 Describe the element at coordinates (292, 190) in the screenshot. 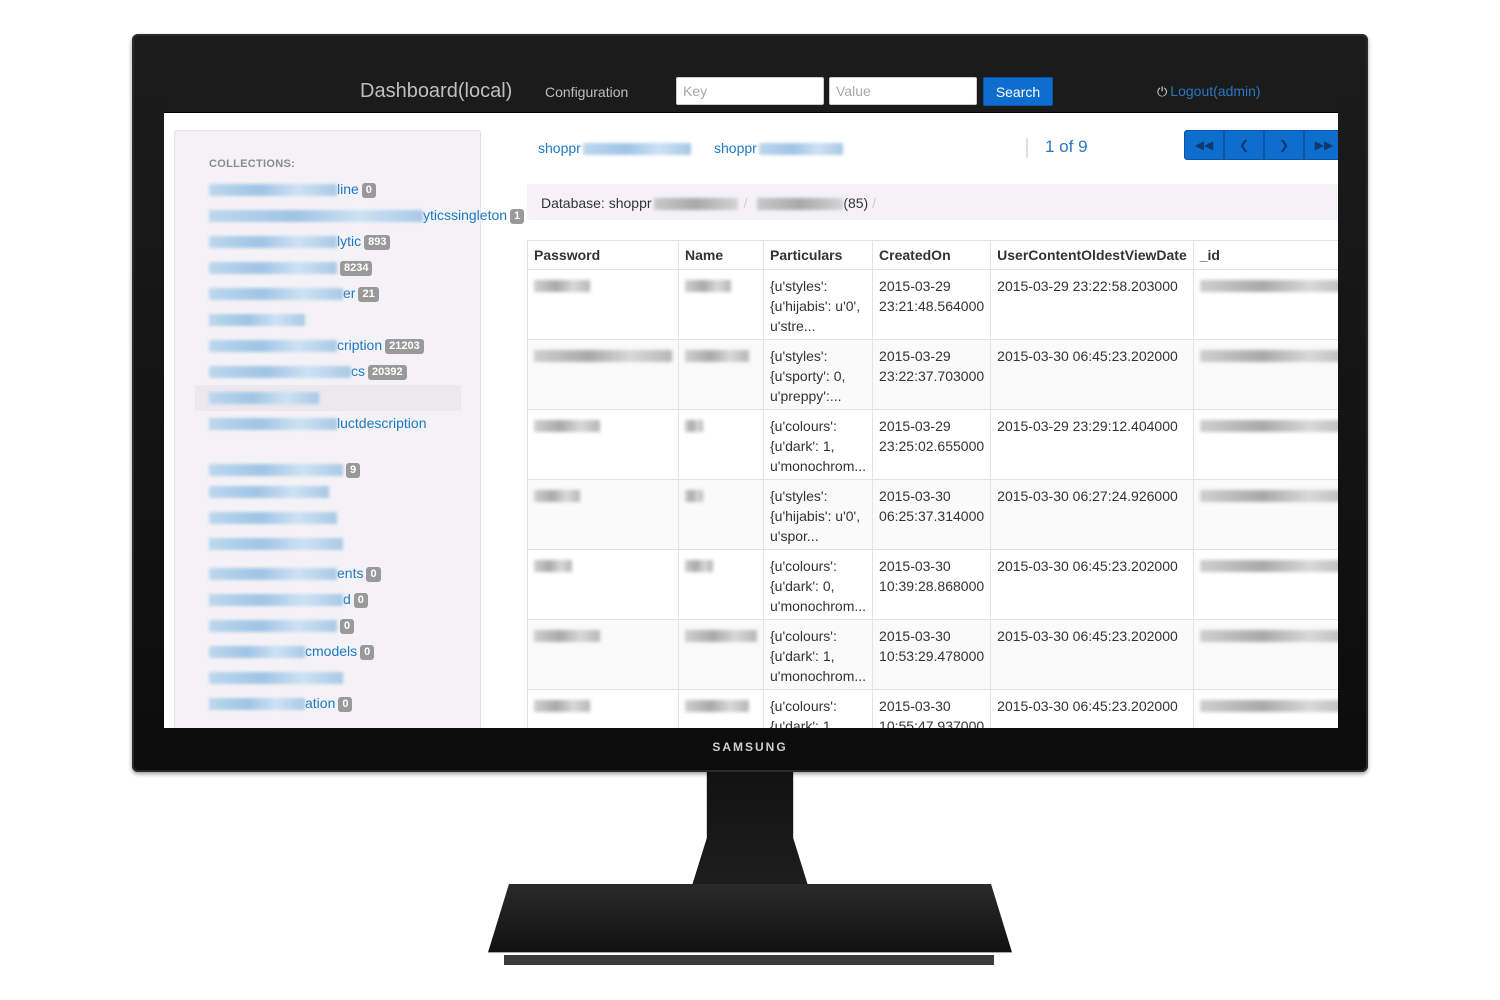

I see `collection-item: line 0` at that location.